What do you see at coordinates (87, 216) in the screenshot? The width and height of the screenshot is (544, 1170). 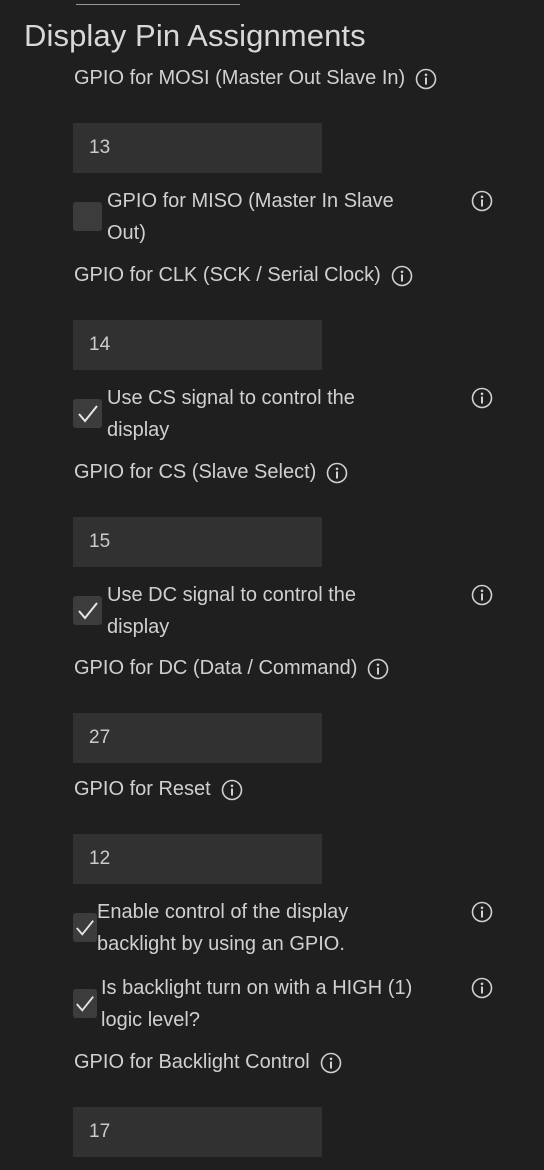 I see `miso-checkbox` at bounding box center [87, 216].